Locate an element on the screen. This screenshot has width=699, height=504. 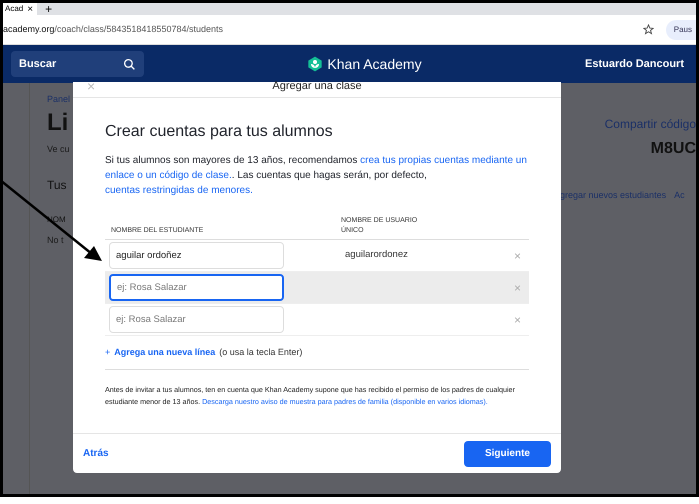
username-text: aguilarordonez is located at coordinates (376, 255).